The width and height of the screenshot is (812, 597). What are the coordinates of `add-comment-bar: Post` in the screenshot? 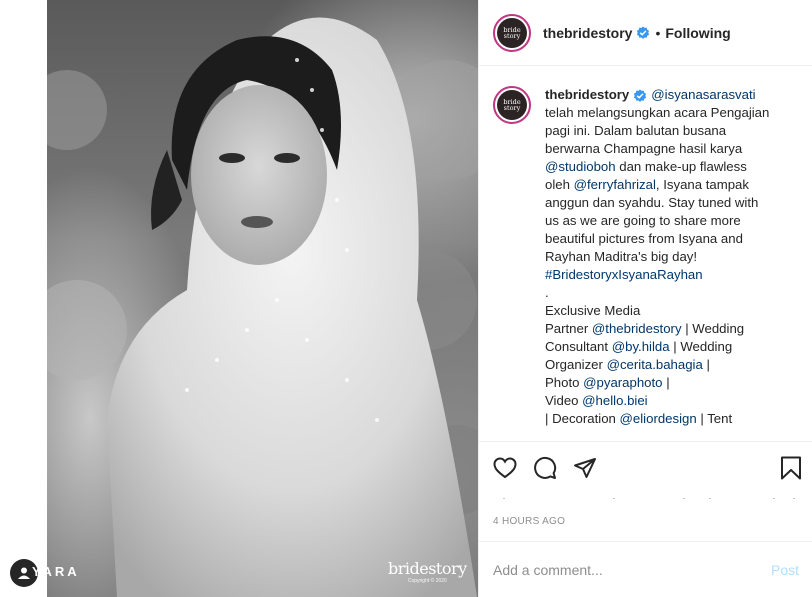 It's located at (645, 569).